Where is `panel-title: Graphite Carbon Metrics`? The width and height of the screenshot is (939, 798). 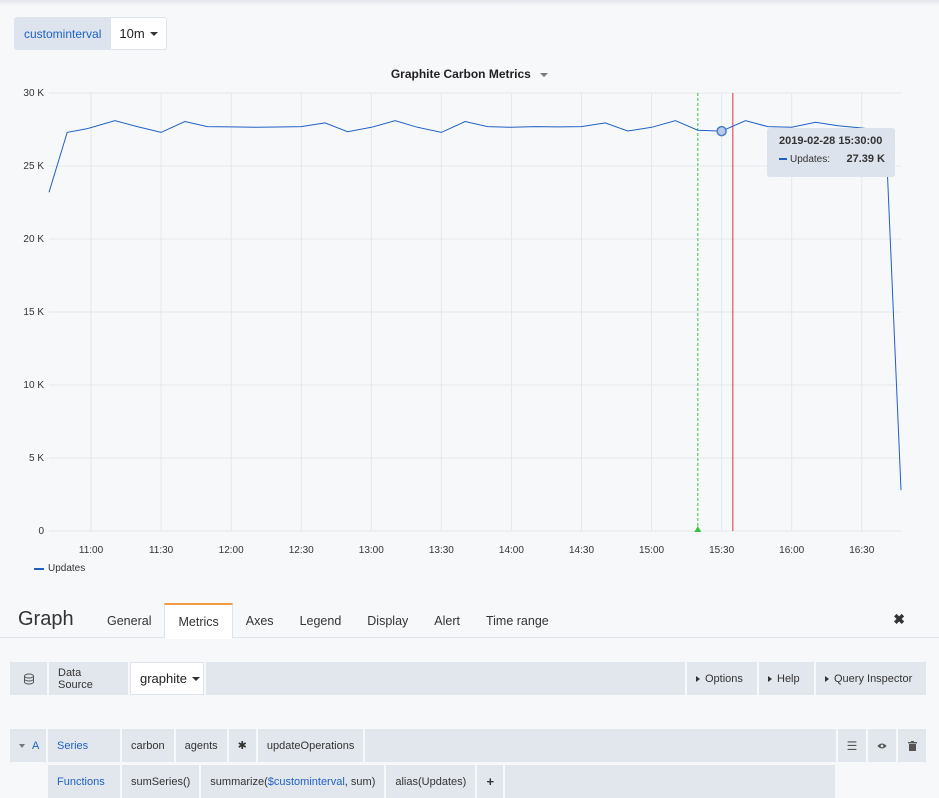 panel-title: Graphite Carbon Metrics is located at coordinates (469, 74).